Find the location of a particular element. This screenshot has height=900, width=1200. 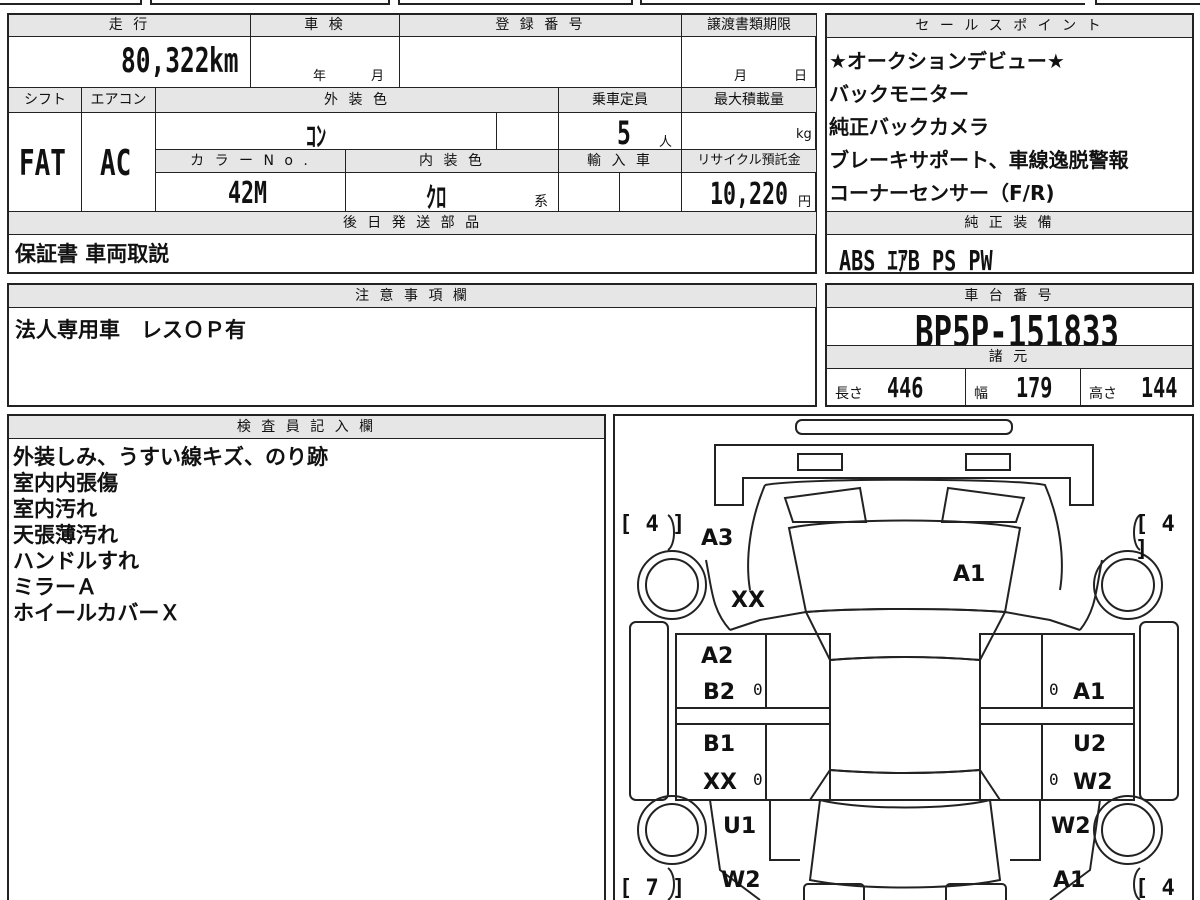

tire-front-right: [ 4 ] is located at coordinates (1155, 537).